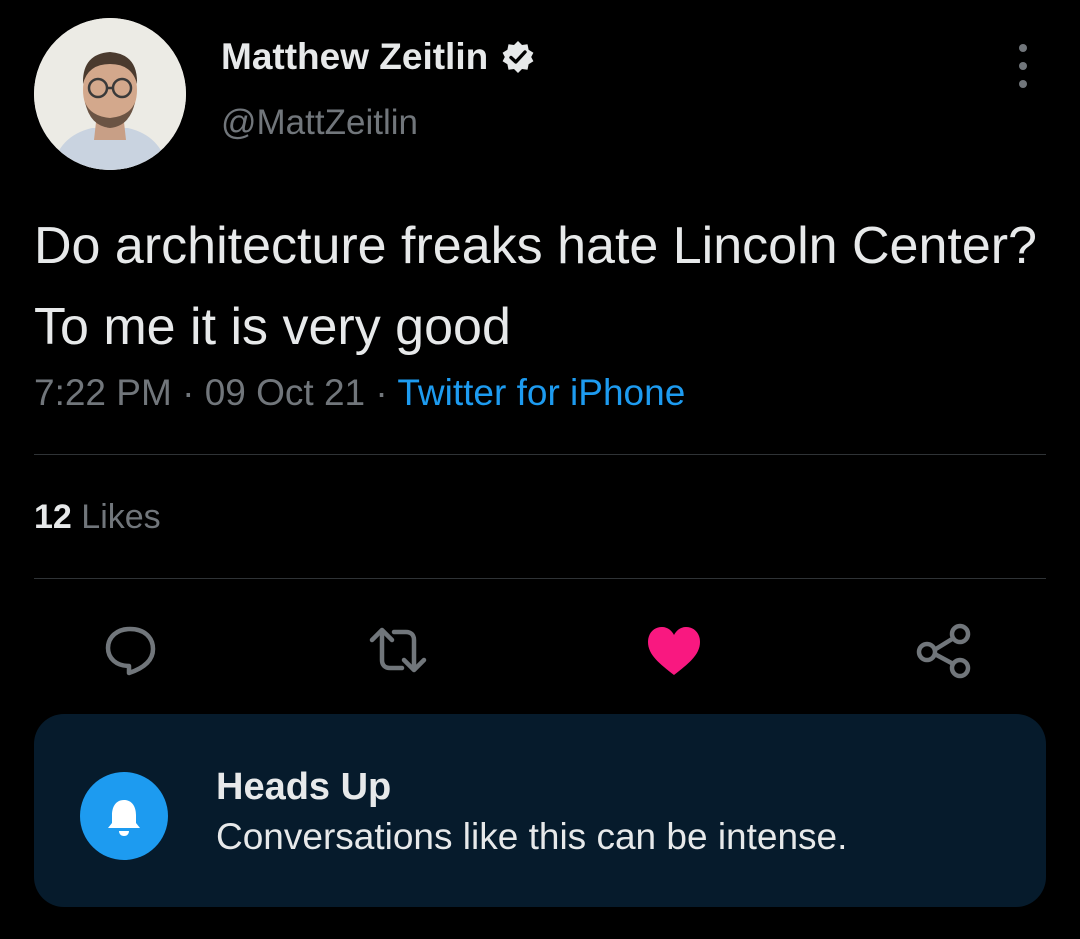 The height and width of the screenshot is (939, 1080). I want to click on likes-label: Likes, so click(121, 517).